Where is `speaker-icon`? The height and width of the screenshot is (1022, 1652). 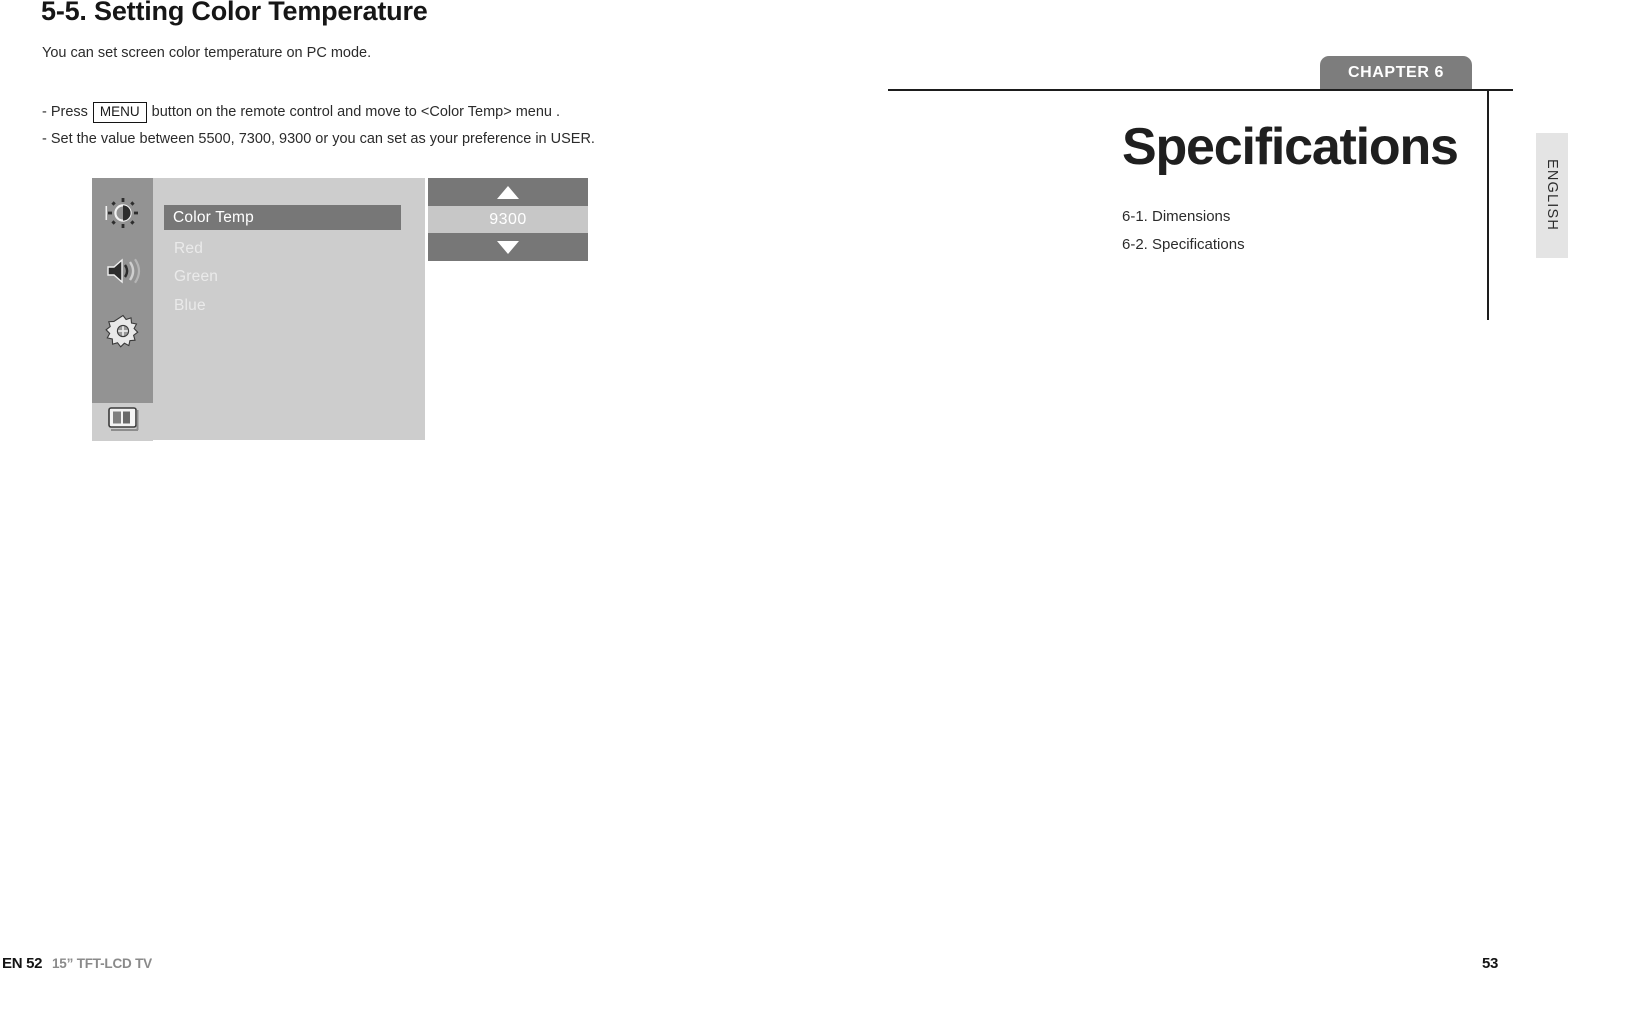
speaker-icon is located at coordinates (123, 273).